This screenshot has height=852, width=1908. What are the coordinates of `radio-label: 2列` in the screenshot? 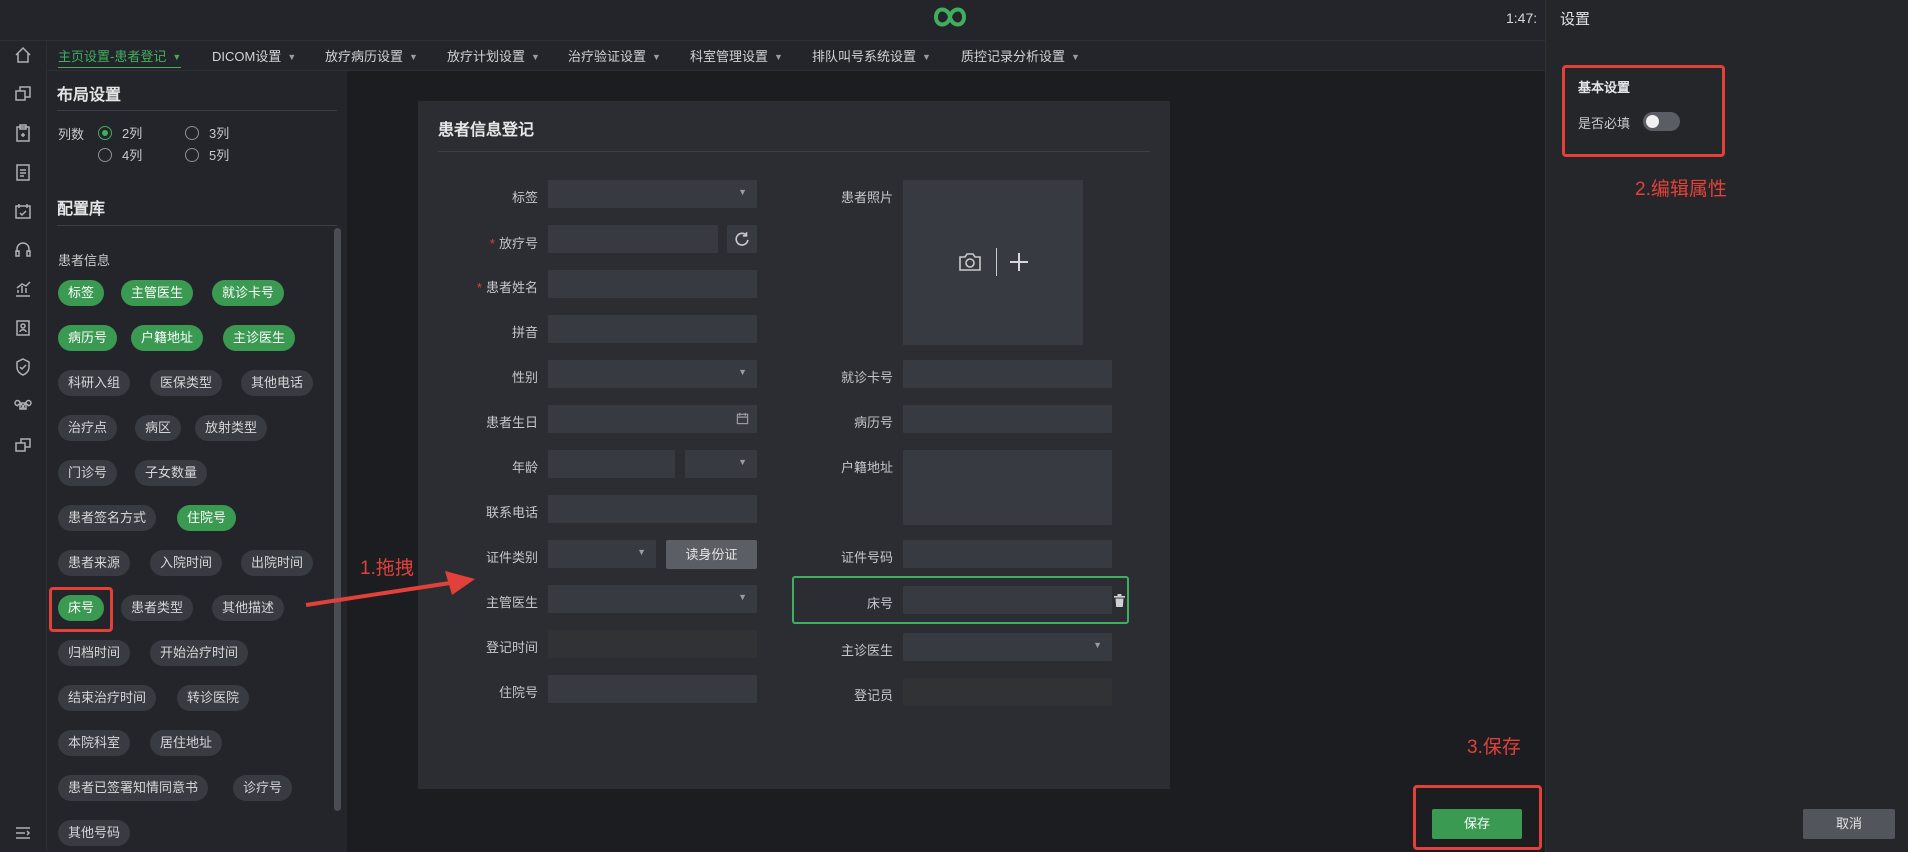 It's located at (132, 133).